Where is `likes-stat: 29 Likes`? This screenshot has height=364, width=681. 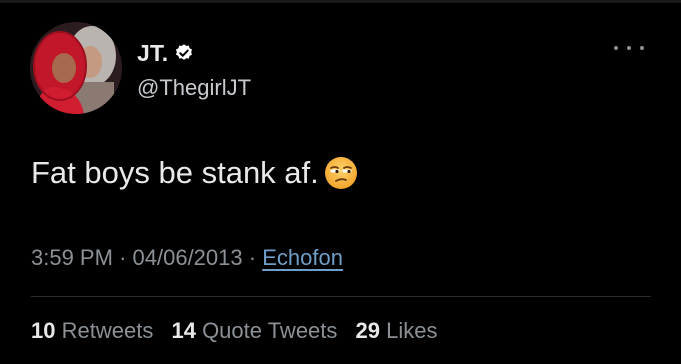 likes-stat: 29 Likes is located at coordinates (397, 330).